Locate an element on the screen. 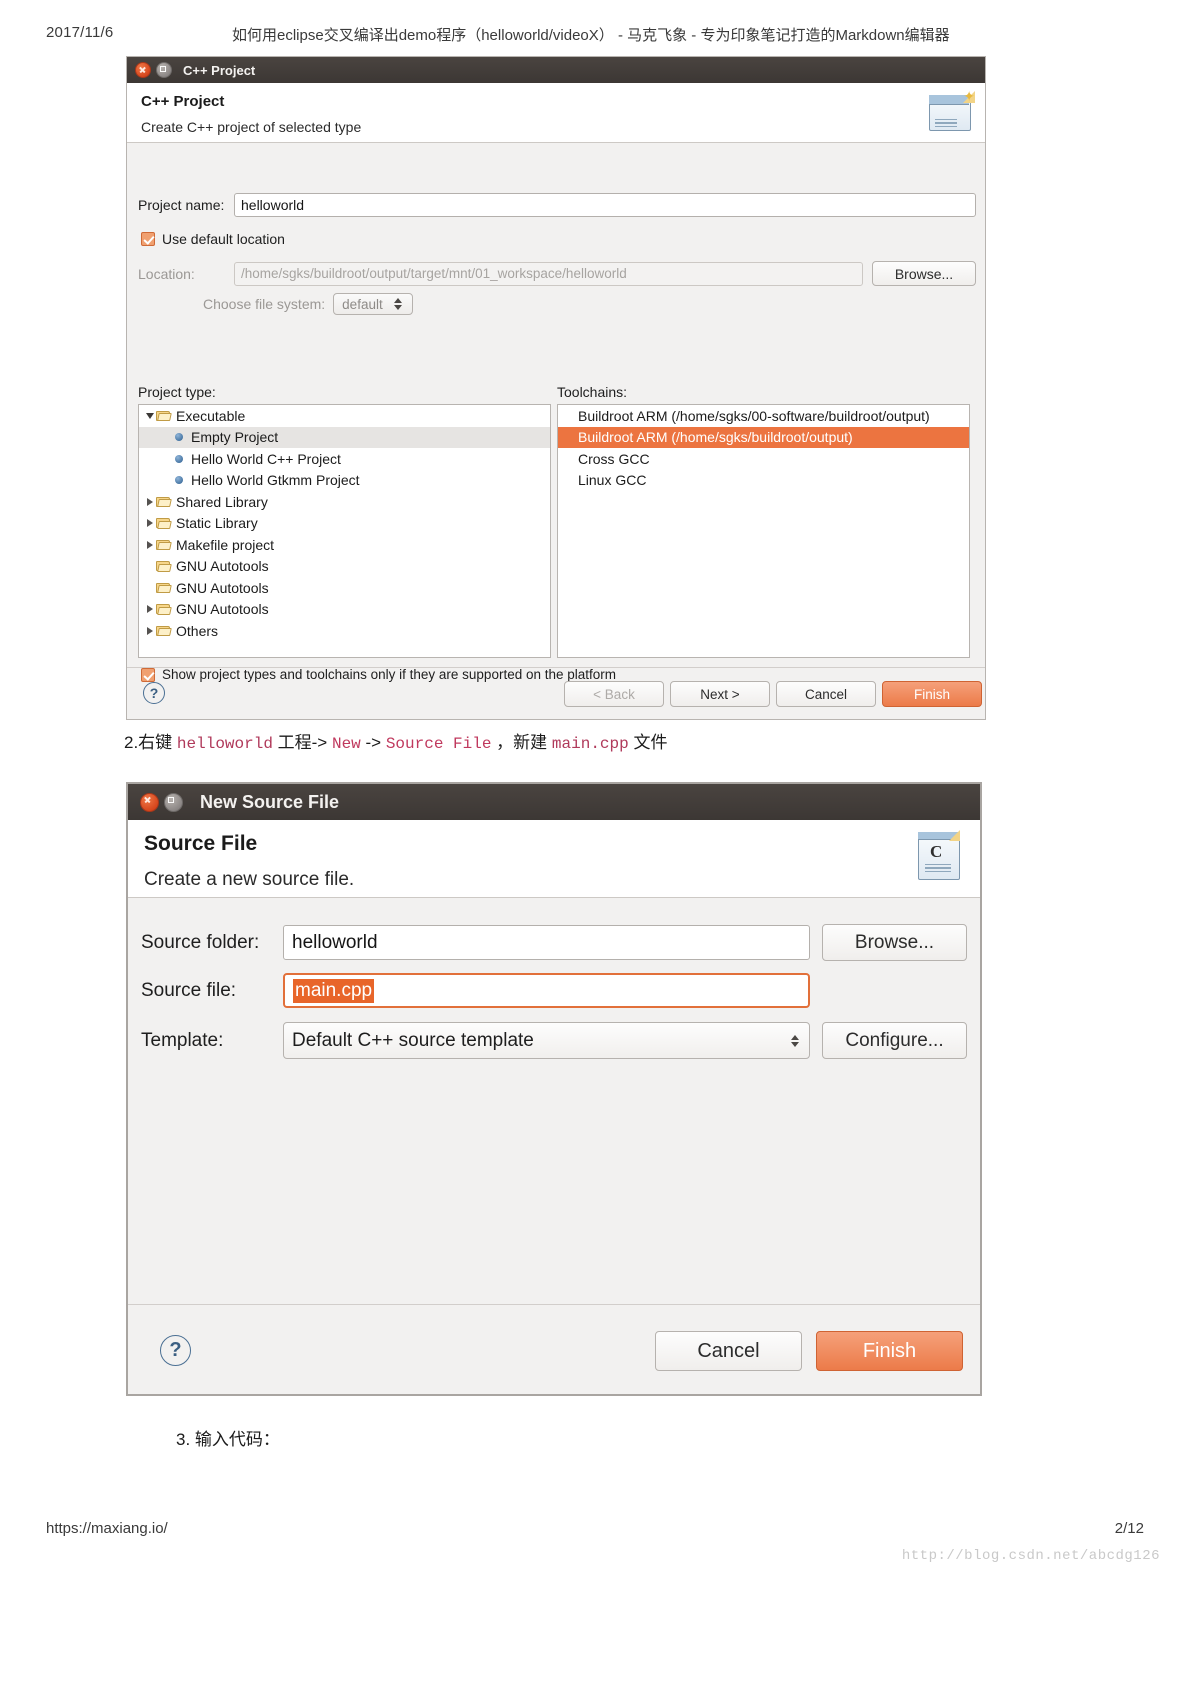 This screenshot has width=1190, height=1684. page-footer-url: https://maxiang.io/ is located at coordinates (107, 1528).